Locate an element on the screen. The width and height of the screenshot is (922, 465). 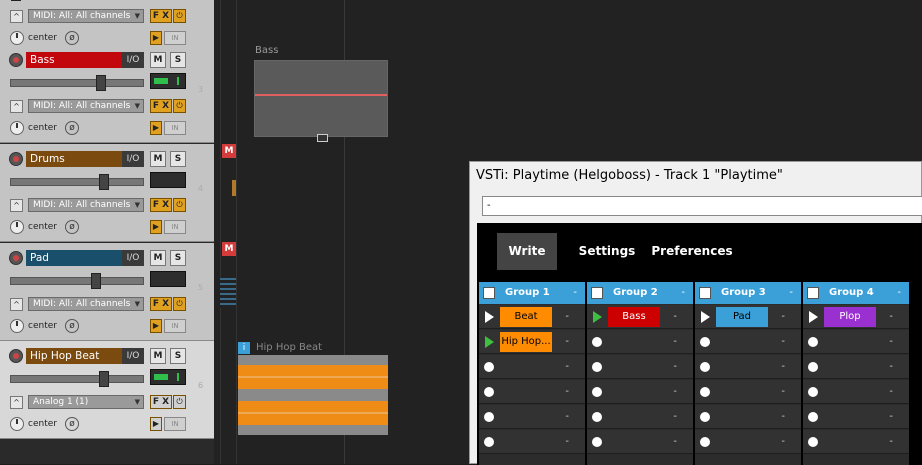
track-name: Drums is located at coordinates (74, 159).